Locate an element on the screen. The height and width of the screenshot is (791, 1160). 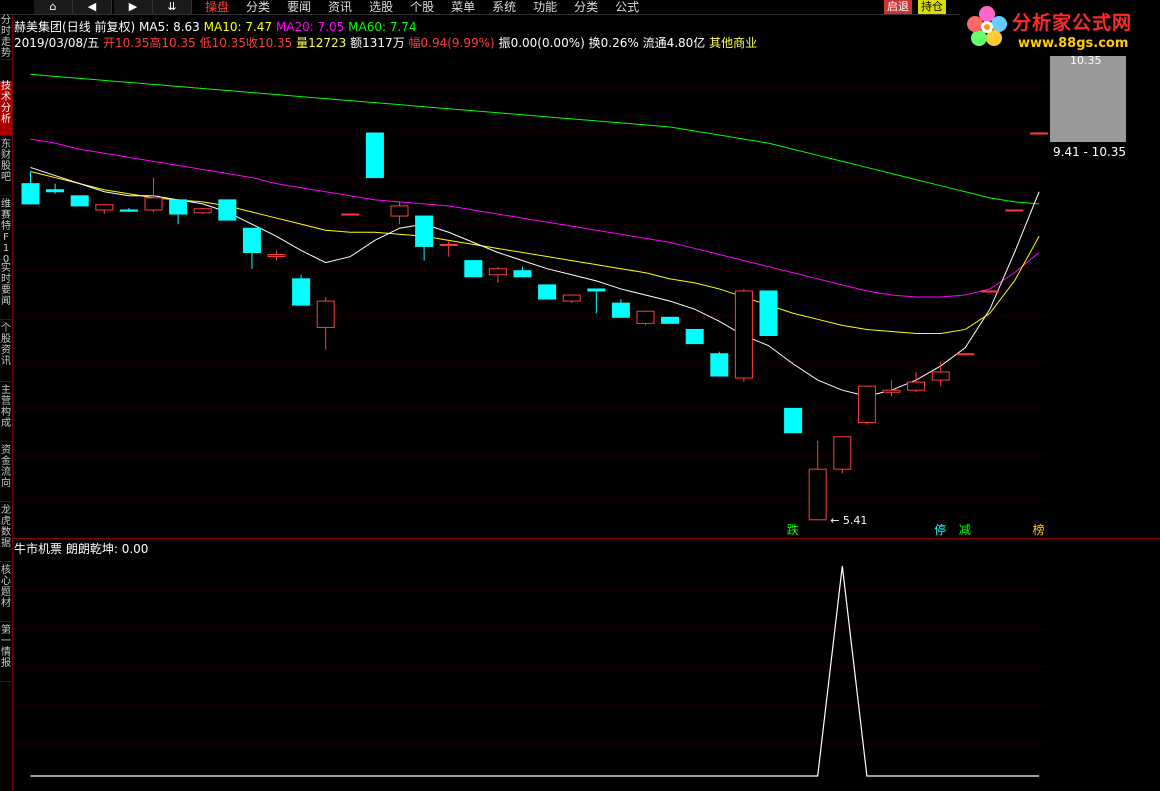
menu-item-caidan: 菜单 is located at coordinates (463, 7).